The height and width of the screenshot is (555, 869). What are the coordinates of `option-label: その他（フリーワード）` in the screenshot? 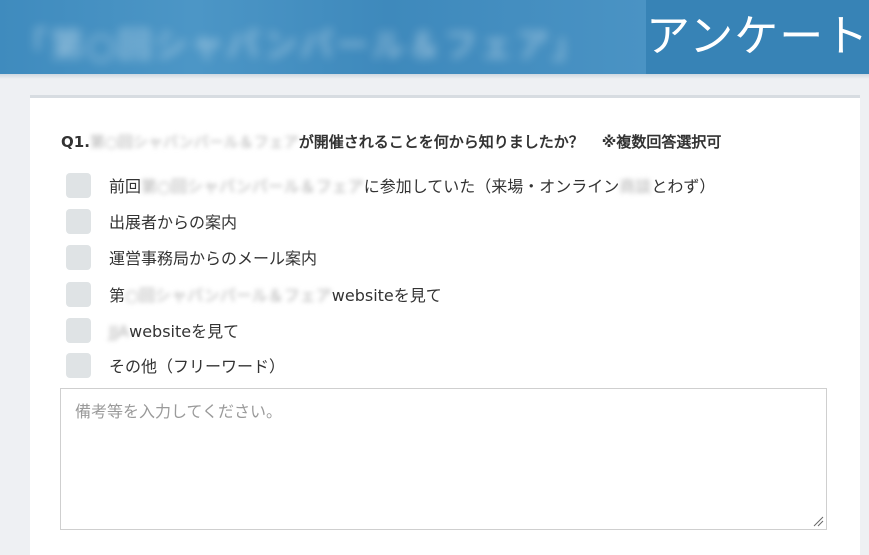 It's located at (197, 366).